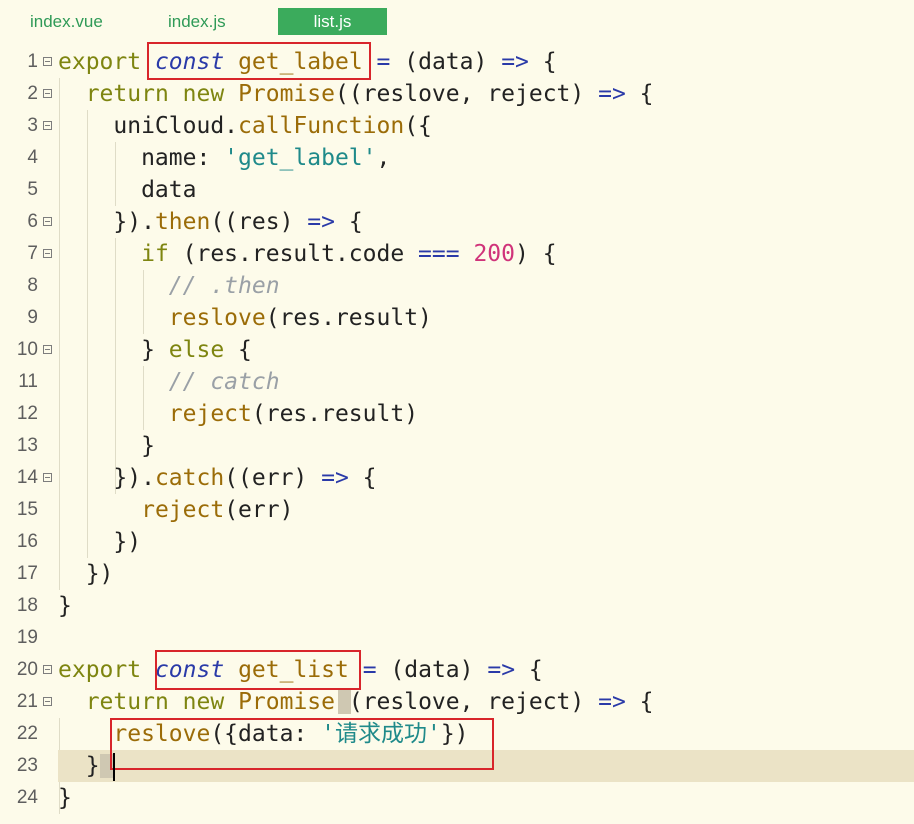  I want to click on line-number: 4, so click(32, 157).